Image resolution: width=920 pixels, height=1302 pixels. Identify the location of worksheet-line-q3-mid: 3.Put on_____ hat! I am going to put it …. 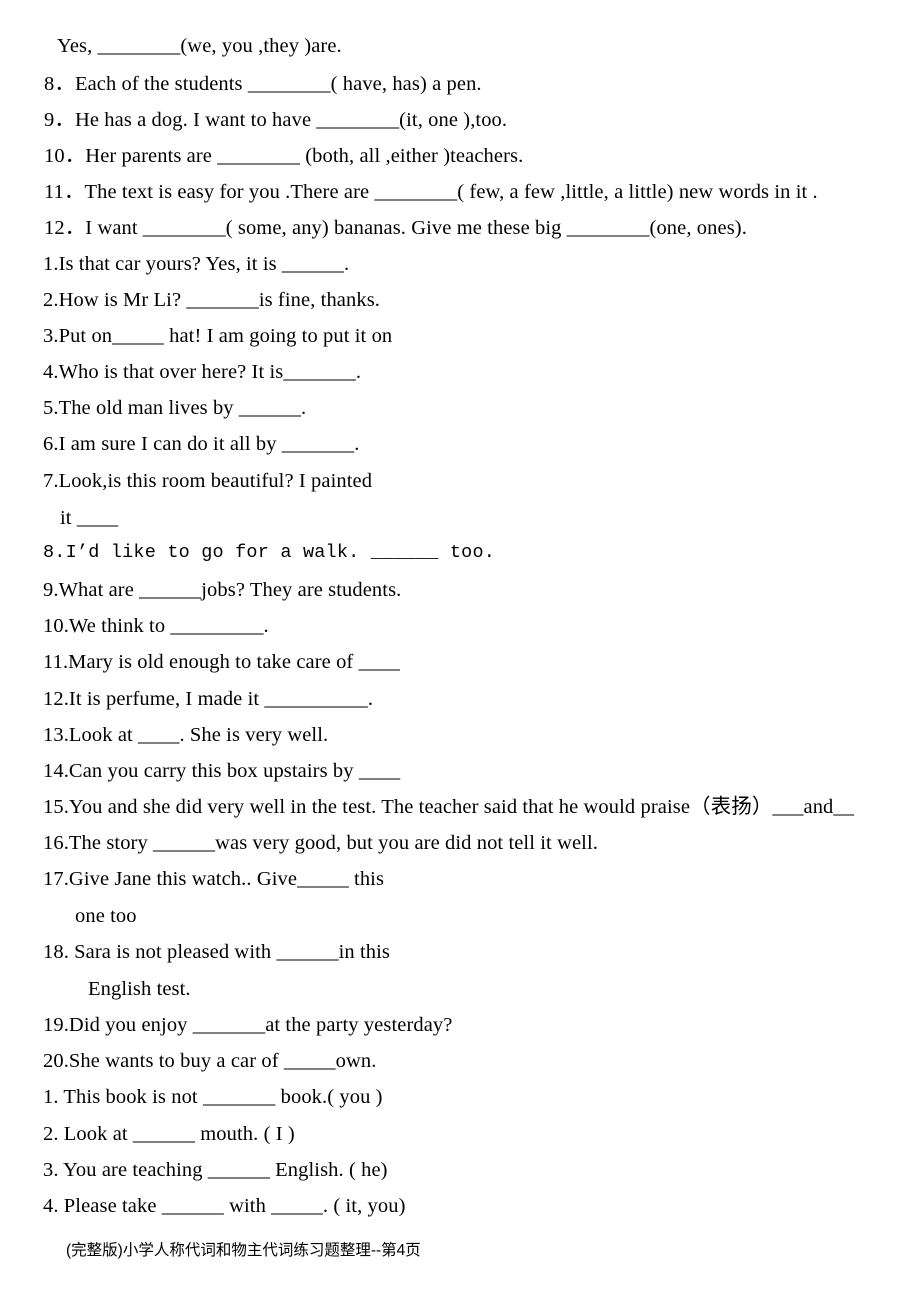
(218, 336).